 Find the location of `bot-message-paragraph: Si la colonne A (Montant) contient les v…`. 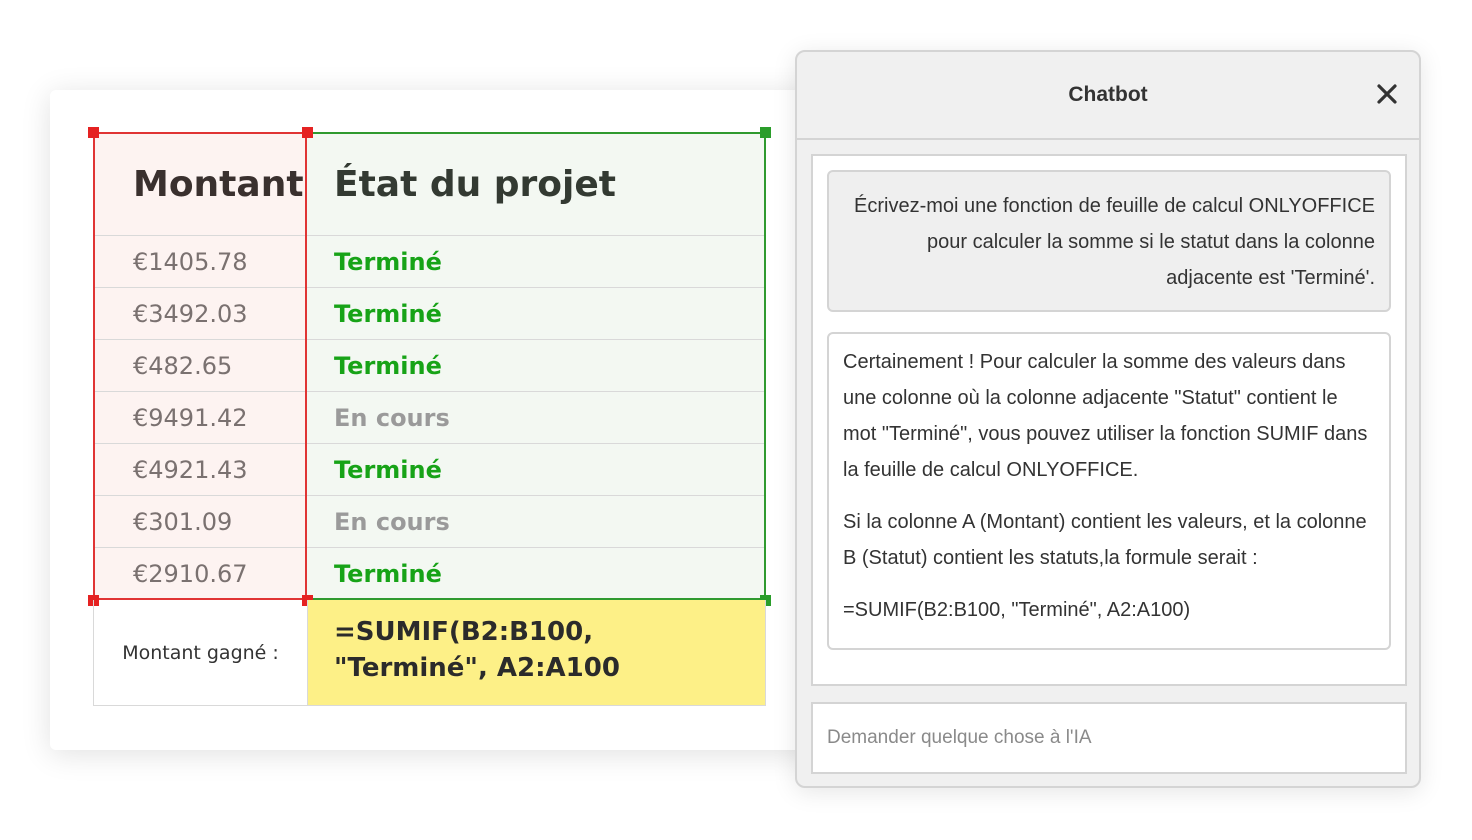

bot-message-paragraph: Si la colonne A (Montant) contient les v… is located at coordinates (1105, 540).